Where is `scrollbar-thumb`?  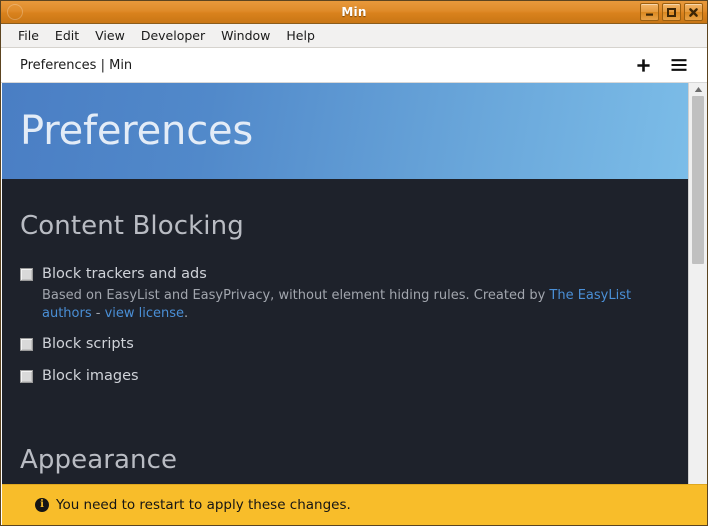
scrollbar-thumb is located at coordinates (698, 180).